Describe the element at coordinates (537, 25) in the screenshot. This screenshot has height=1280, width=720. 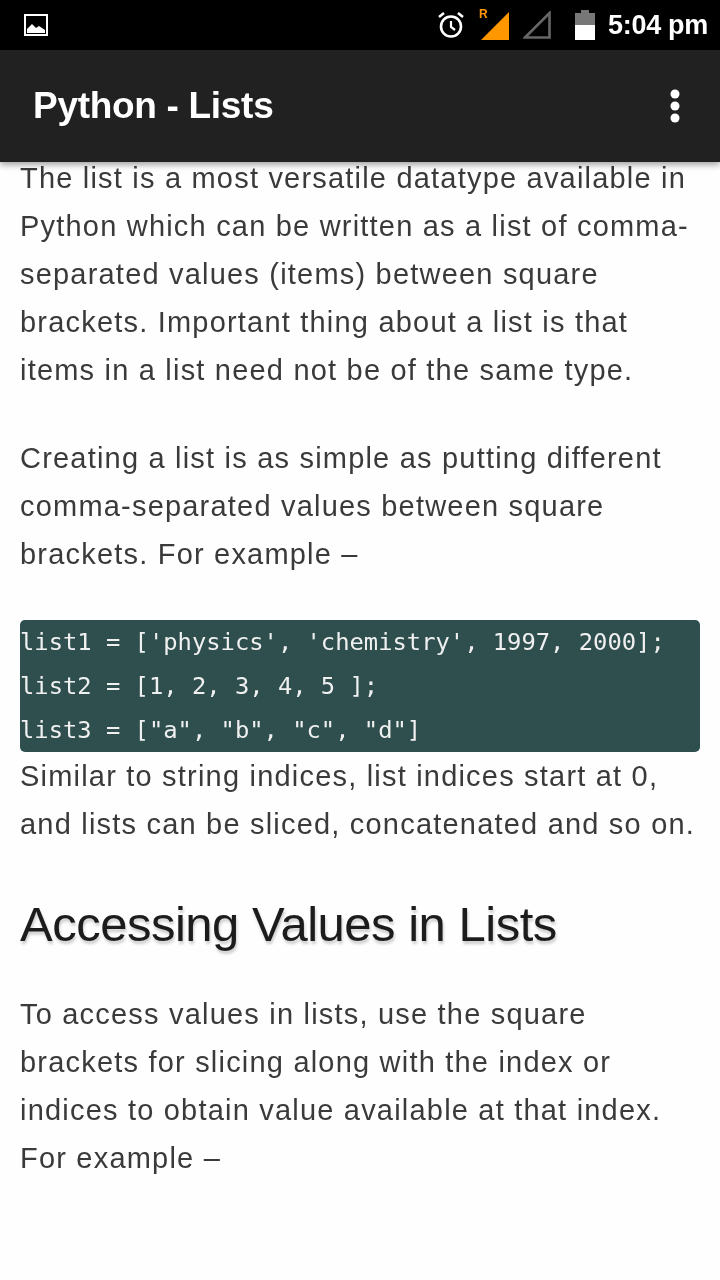
I see `signal-icon` at that location.